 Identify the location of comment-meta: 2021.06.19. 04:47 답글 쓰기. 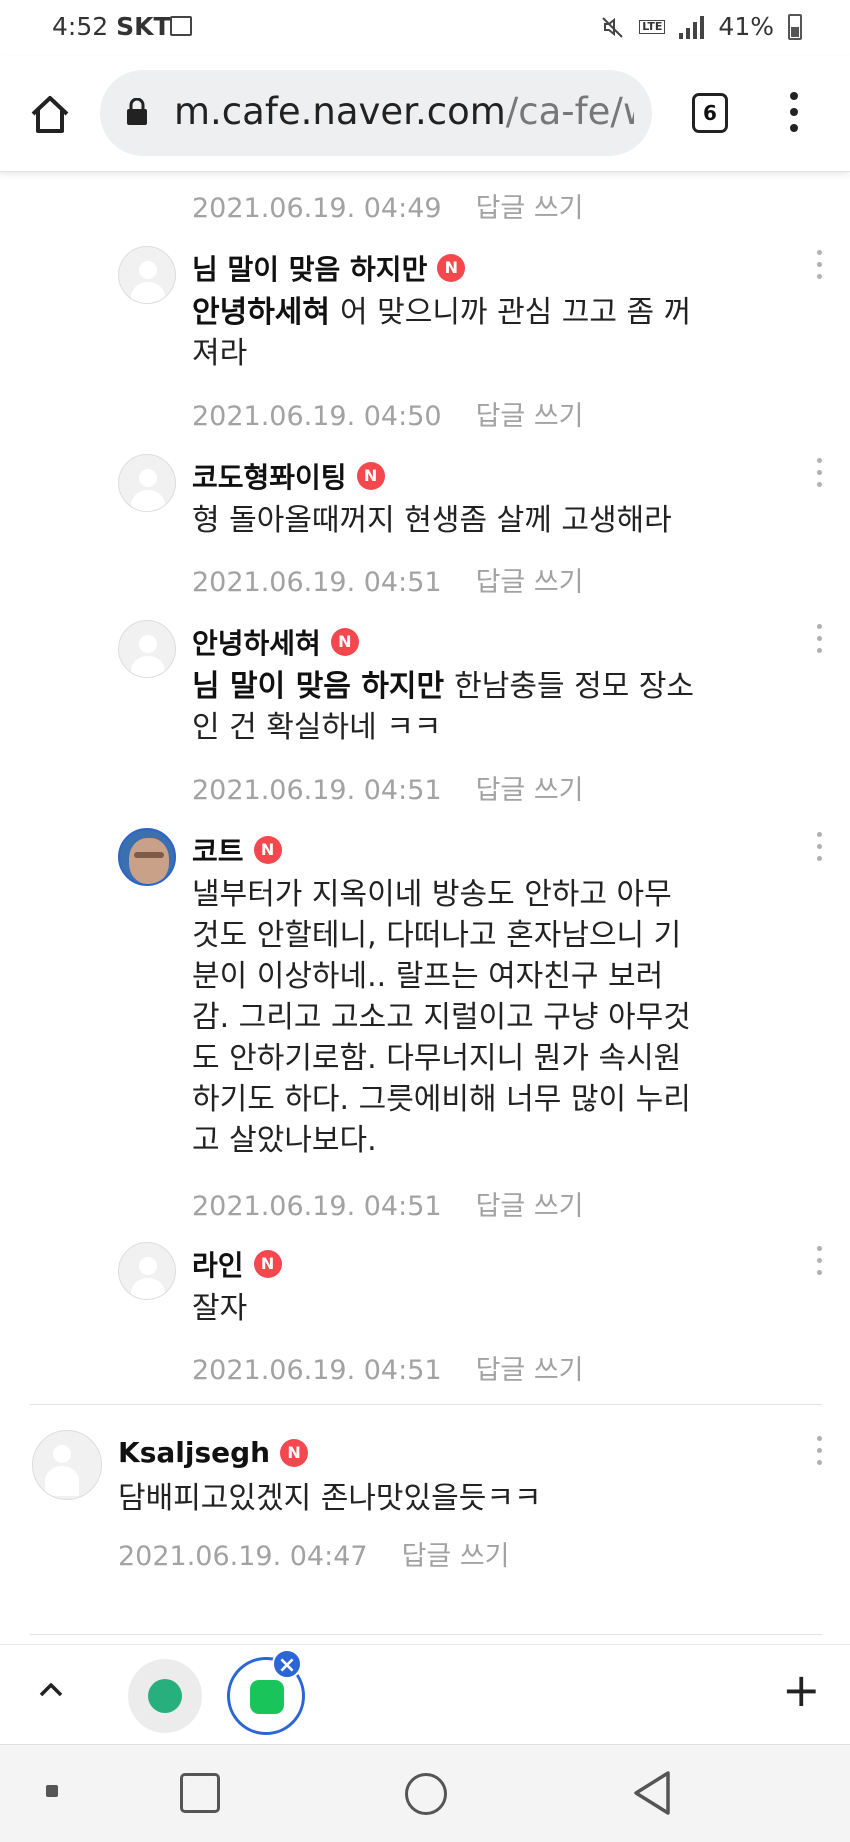
(314, 1553).